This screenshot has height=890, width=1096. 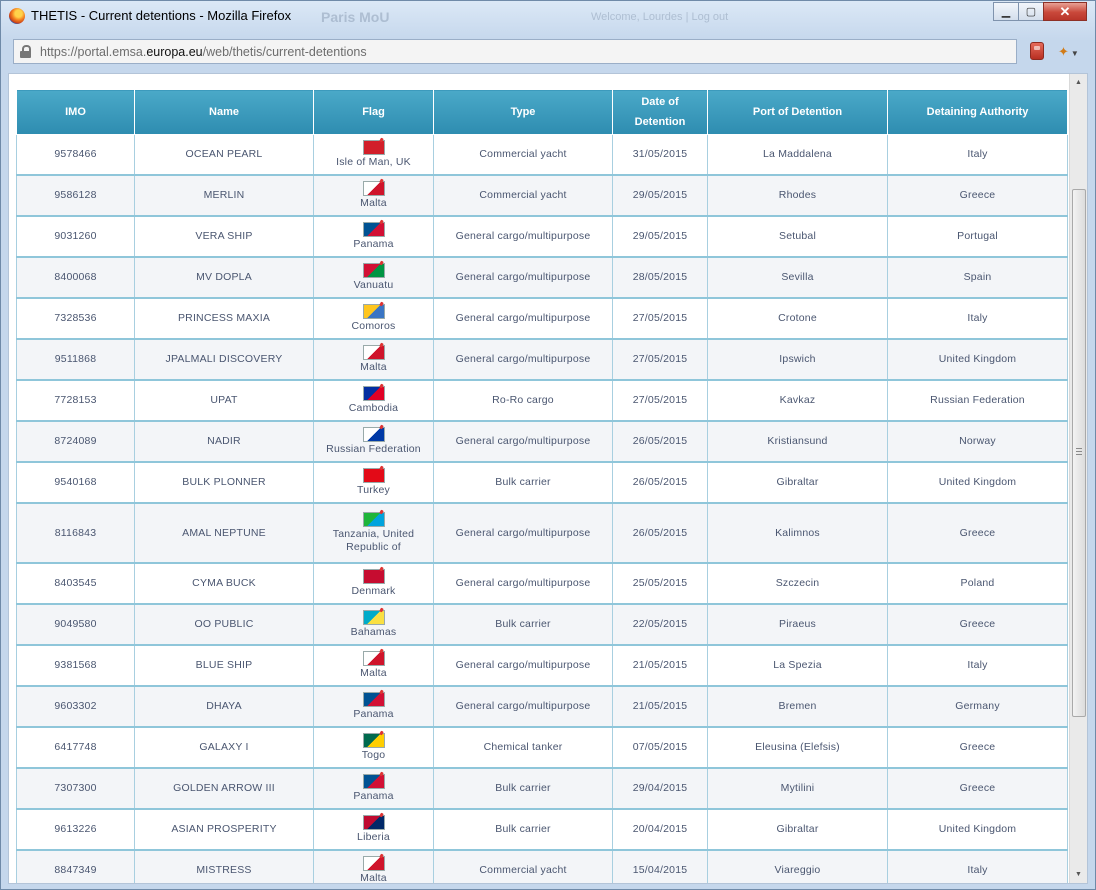 What do you see at coordinates (797, 533) in the screenshot?
I see `cell-port: Kalimnos` at bounding box center [797, 533].